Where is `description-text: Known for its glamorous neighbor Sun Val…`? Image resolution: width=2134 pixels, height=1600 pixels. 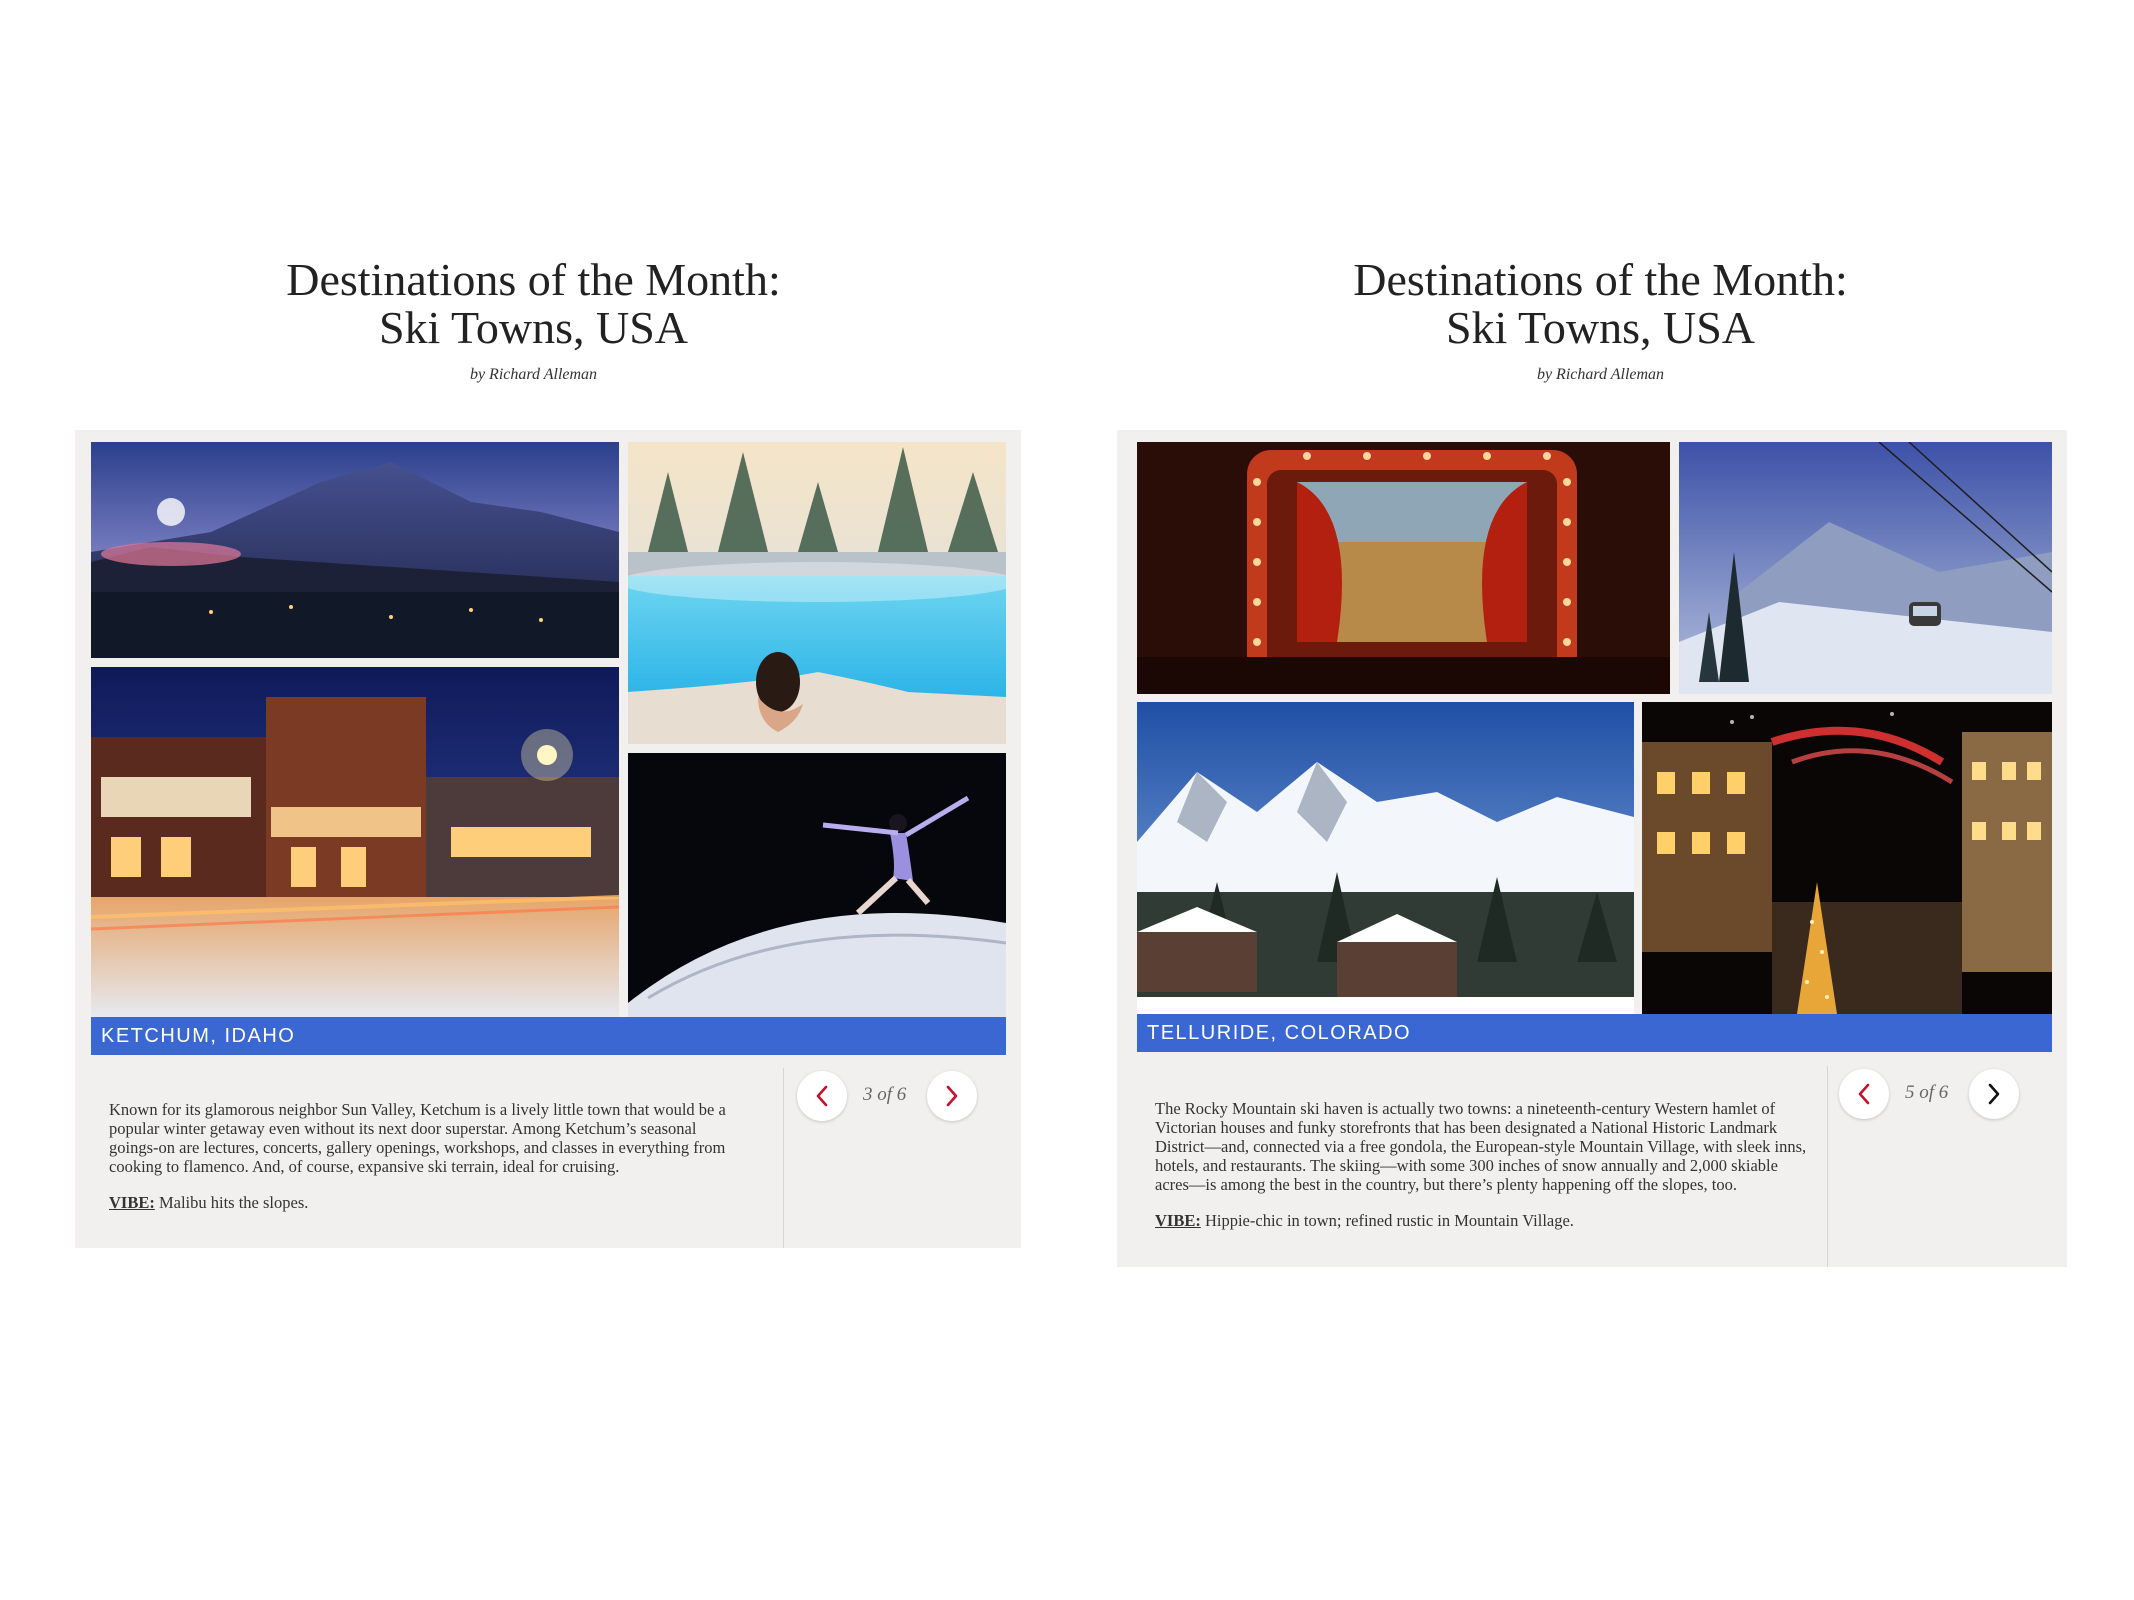 description-text: Known for its glamorous neighbor Sun Val… is located at coordinates (417, 1138).